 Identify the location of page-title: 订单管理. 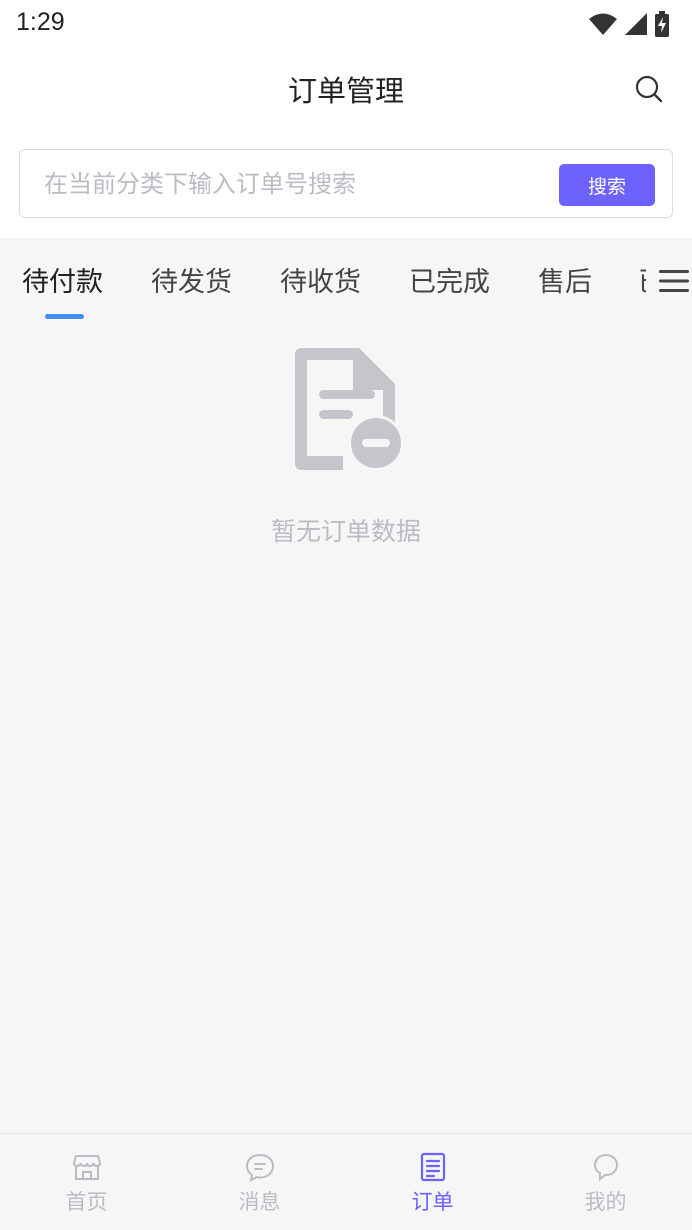
(345, 91).